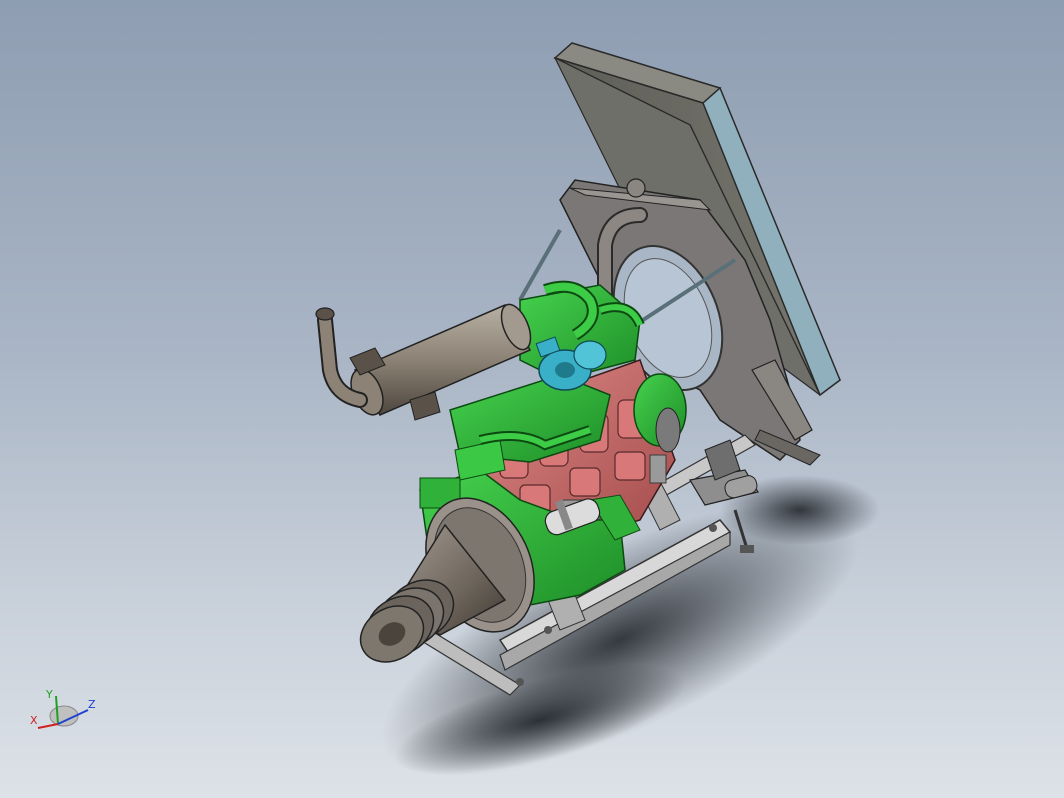 The image size is (1064, 798). What do you see at coordinates (64, 713) in the screenshot?
I see `view-orientation-triad: Y X Z` at bounding box center [64, 713].